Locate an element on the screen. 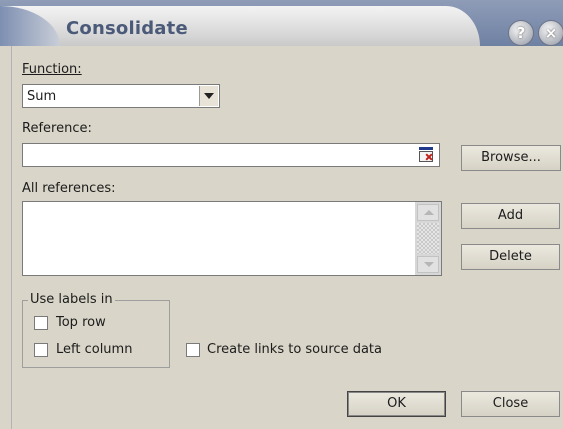  function-label: Function: is located at coordinates (52, 69).